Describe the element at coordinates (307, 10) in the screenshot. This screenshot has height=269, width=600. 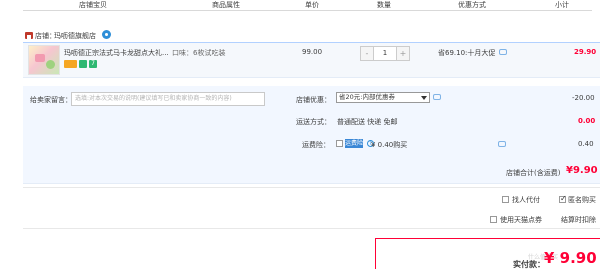
I see `header-divider` at that location.